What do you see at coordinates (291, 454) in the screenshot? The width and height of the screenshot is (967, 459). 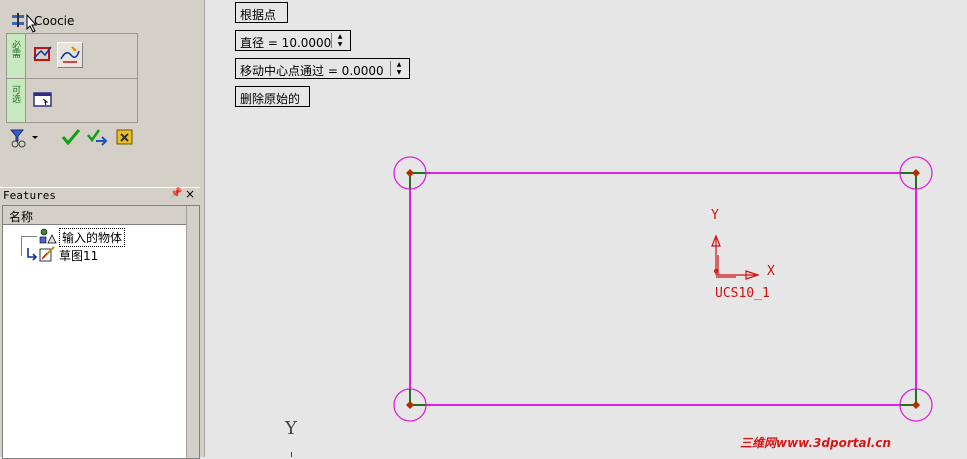 I see `world-y-axis-line` at bounding box center [291, 454].